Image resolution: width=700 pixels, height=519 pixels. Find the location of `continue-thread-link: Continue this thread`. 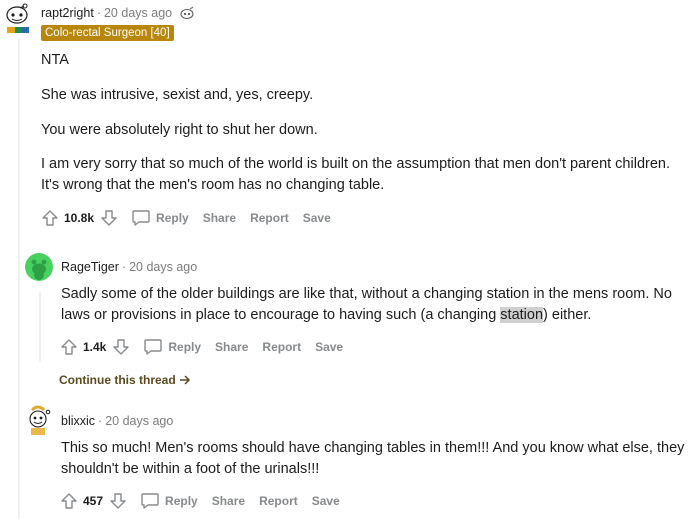

continue-thread-link: Continue this thread is located at coordinates (125, 380).